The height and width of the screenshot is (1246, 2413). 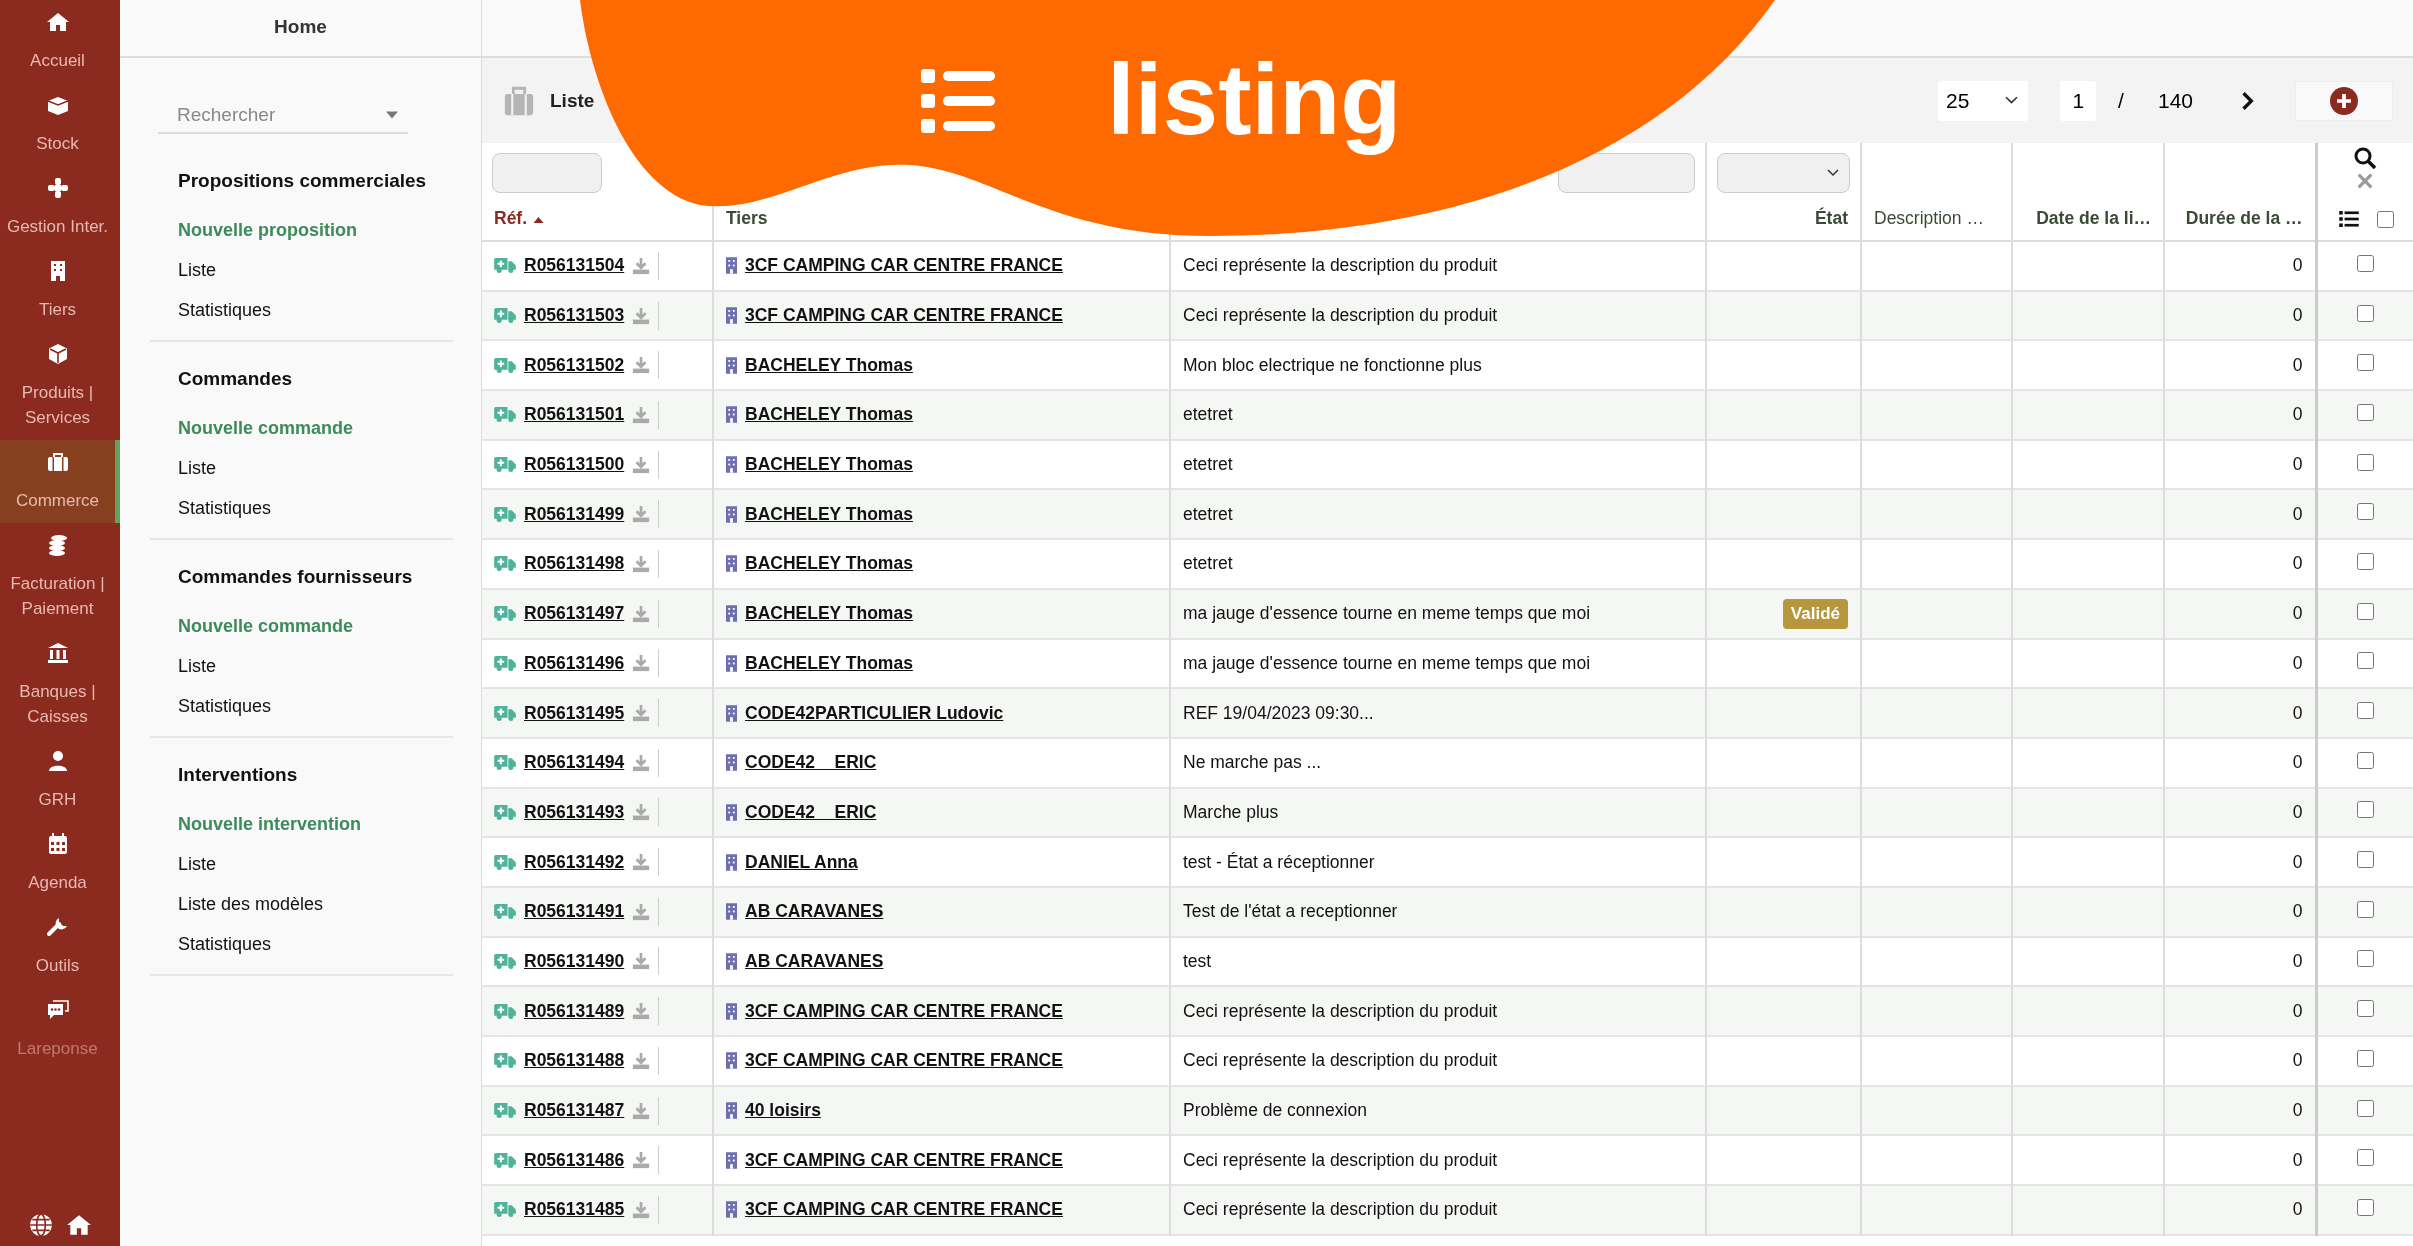 I want to click on rail-item: Produits | Services, so click(x=60, y=386).